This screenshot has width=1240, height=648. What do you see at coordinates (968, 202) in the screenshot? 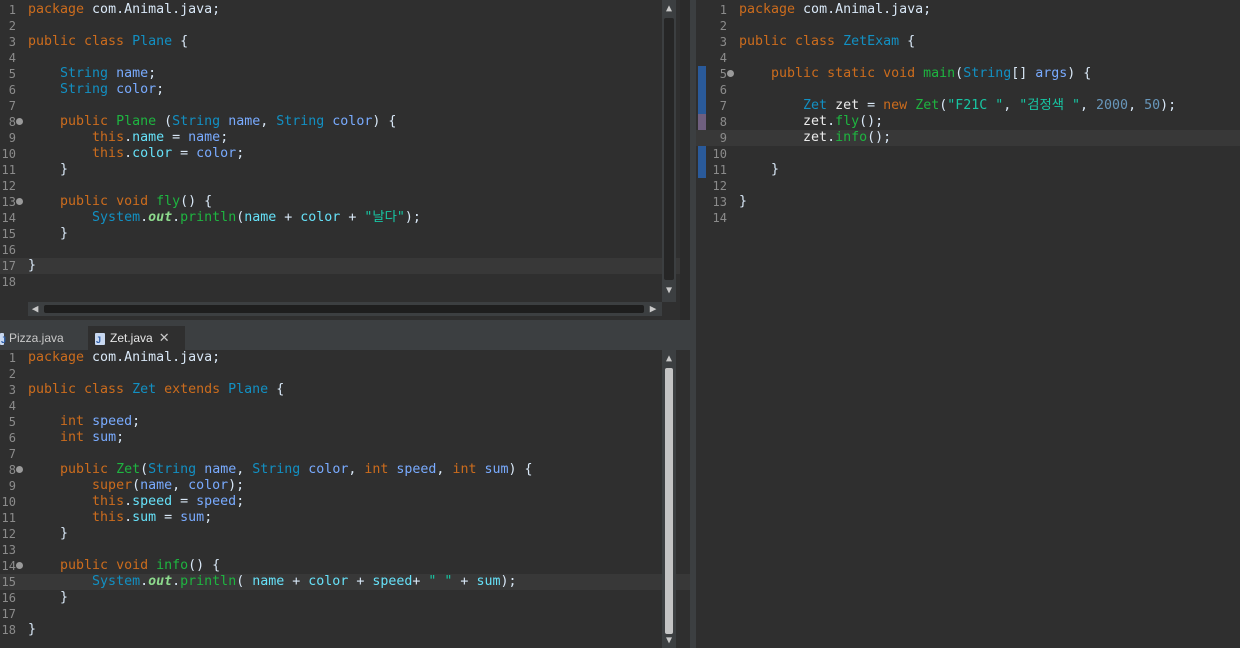
I see `code-line: 13}` at bounding box center [968, 202].